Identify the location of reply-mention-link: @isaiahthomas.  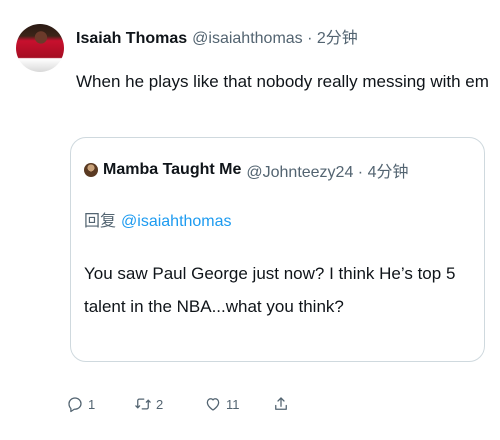
(176, 221).